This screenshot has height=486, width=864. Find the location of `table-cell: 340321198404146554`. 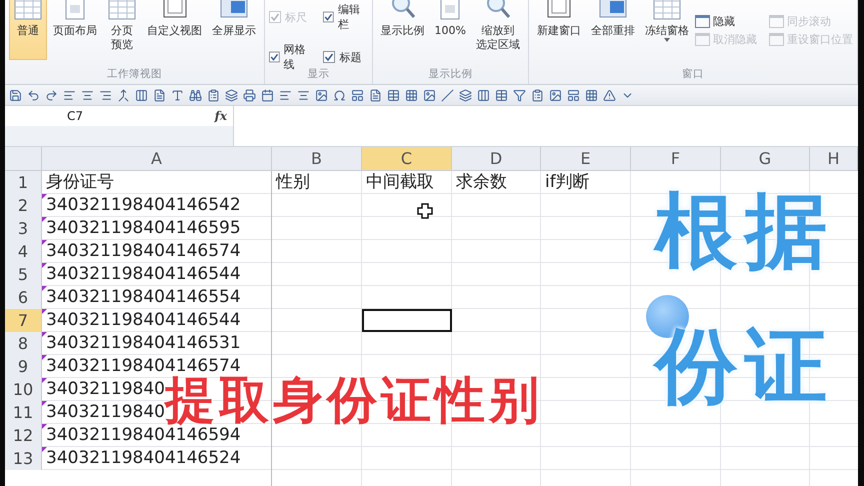

table-cell: 340321198404146554 is located at coordinates (157, 297).